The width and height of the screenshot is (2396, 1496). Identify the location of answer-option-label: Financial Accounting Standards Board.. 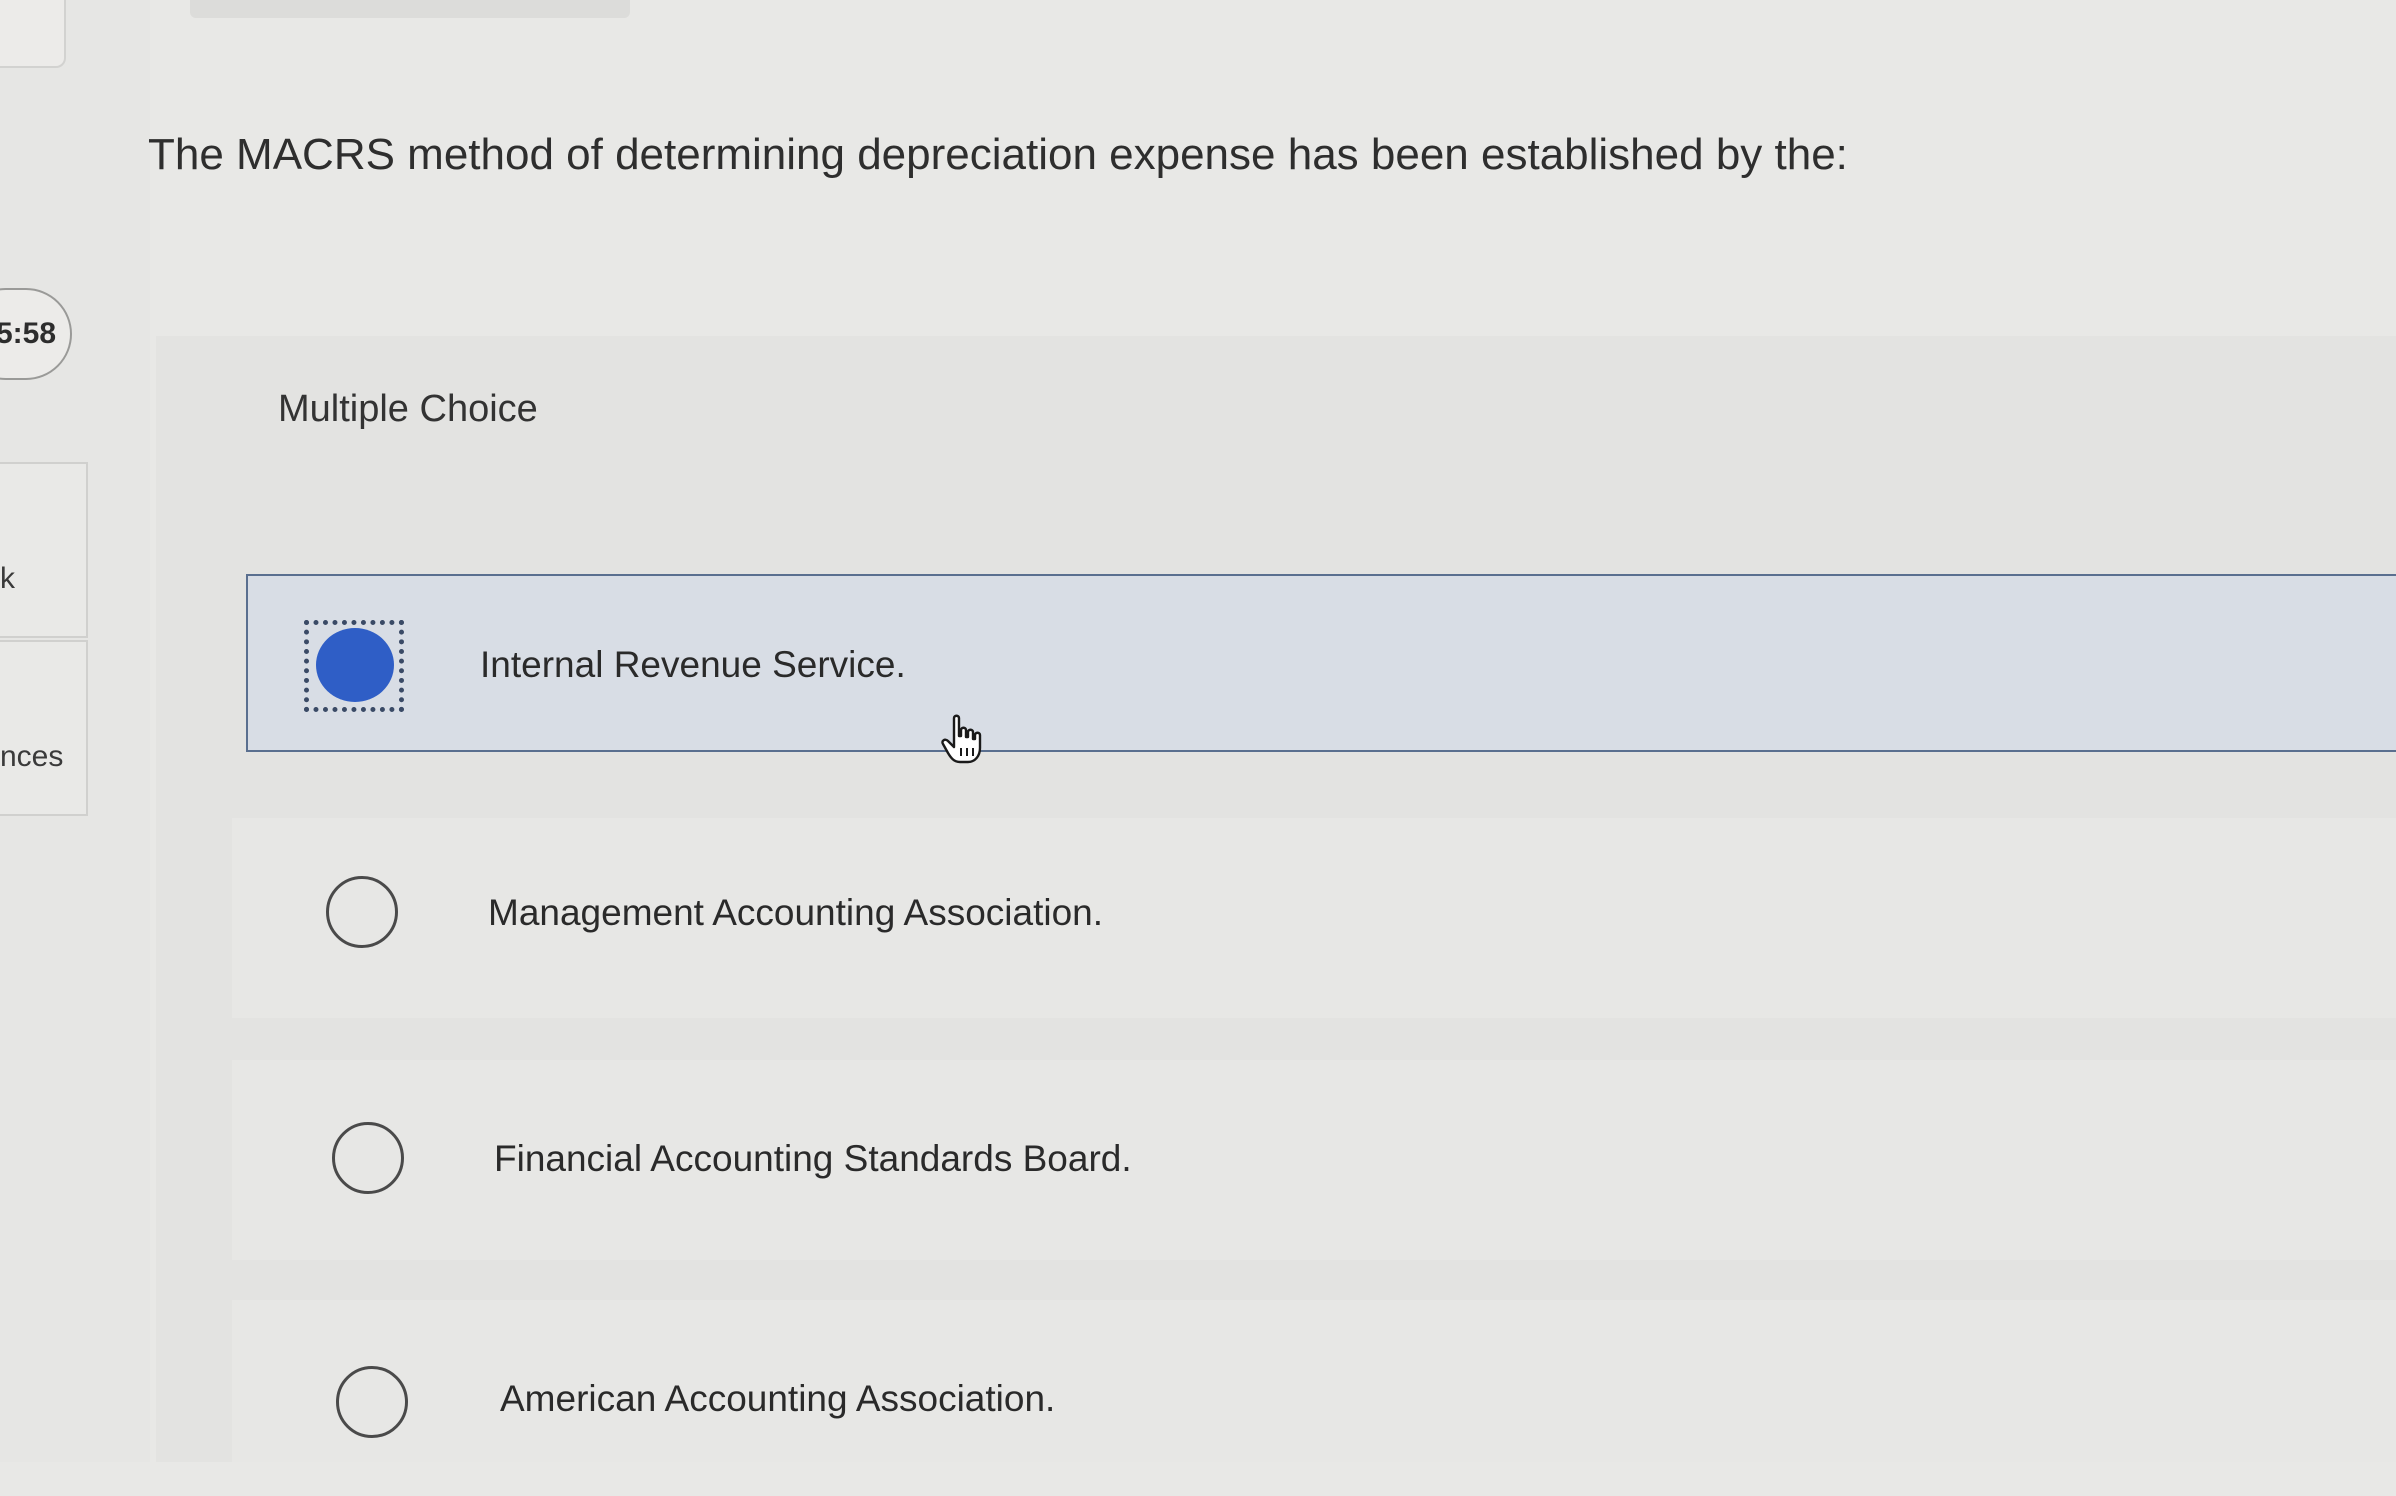
(813, 1158).